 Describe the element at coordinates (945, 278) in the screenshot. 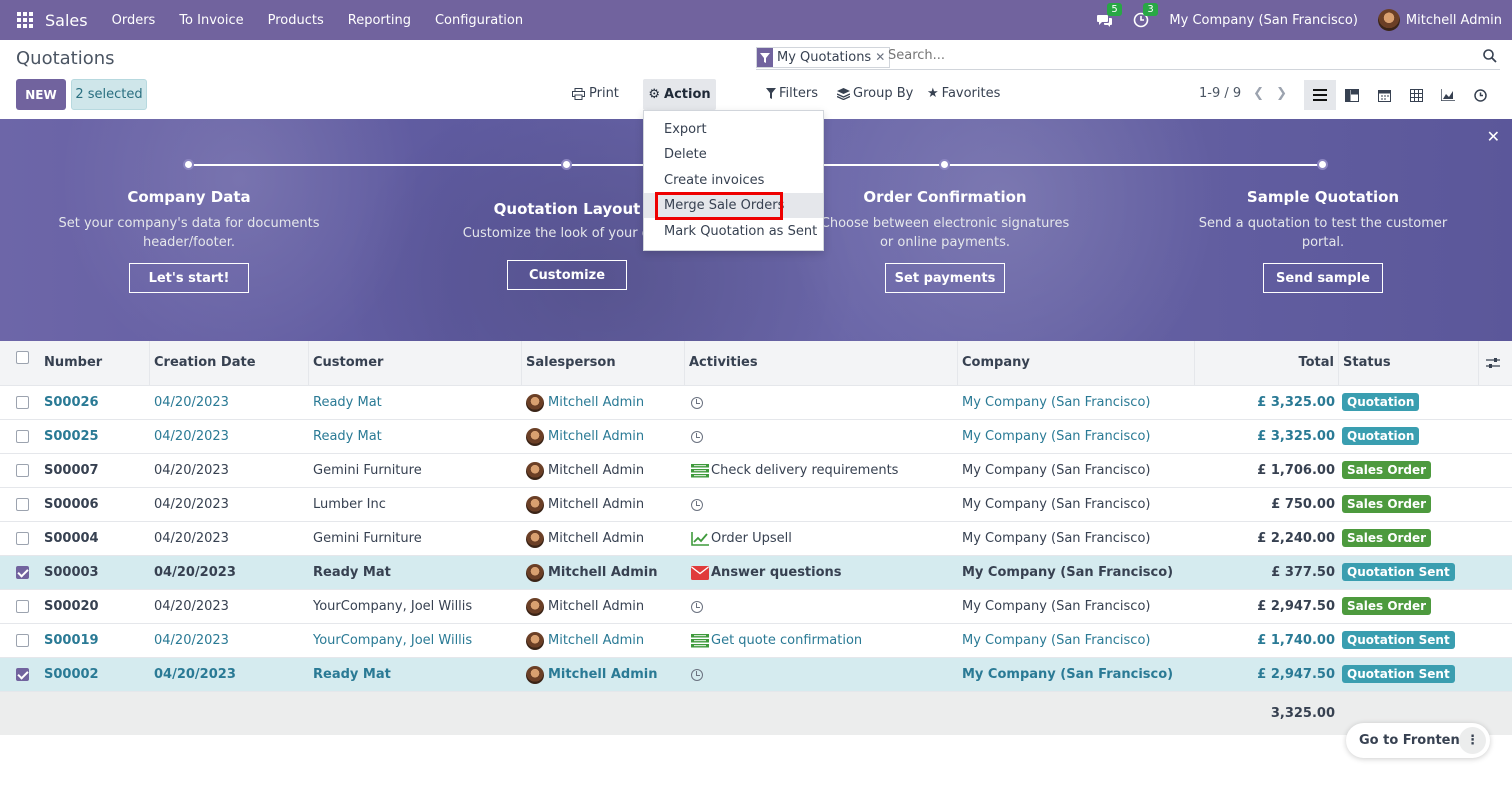

I see `set-payments-button: Set payments` at that location.